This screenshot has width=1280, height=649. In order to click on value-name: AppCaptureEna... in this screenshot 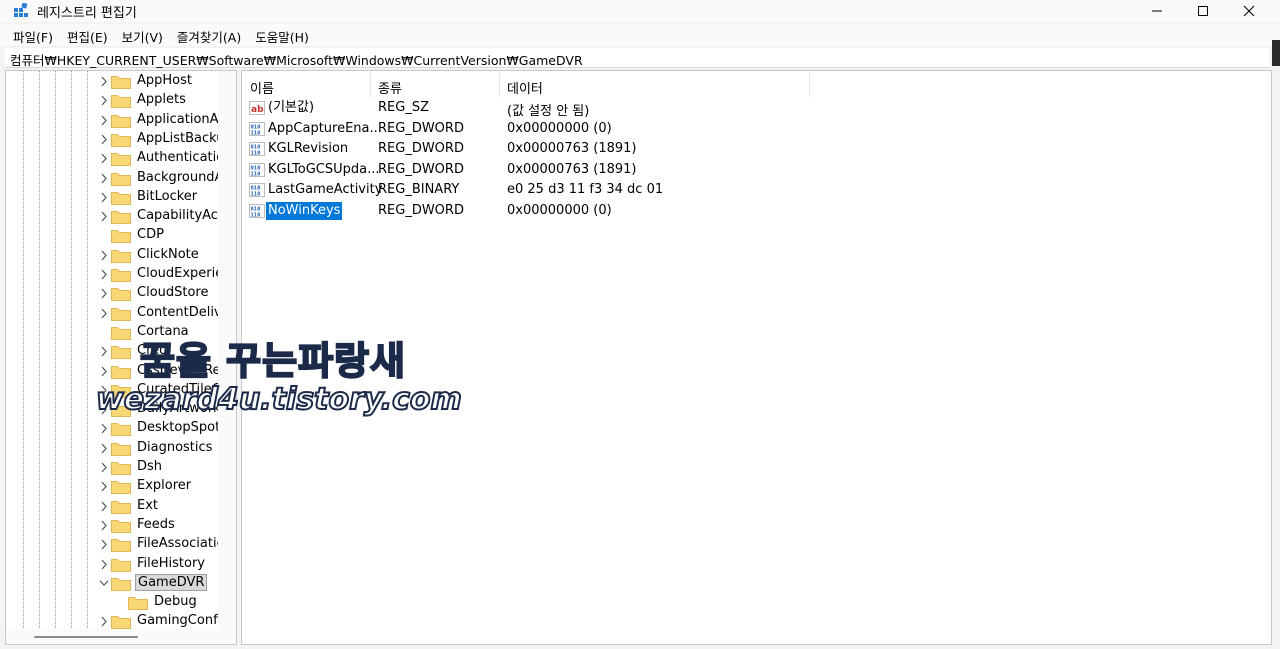, I will do `click(325, 128)`.